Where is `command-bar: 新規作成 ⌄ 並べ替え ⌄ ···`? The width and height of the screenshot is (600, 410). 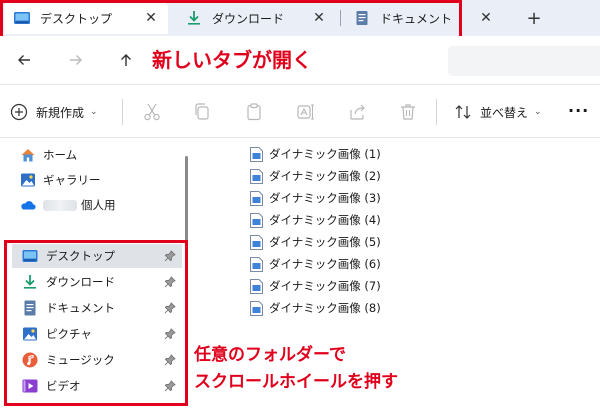 command-bar: 新規作成 ⌄ 並べ替え ⌄ ··· is located at coordinates (300, 111).